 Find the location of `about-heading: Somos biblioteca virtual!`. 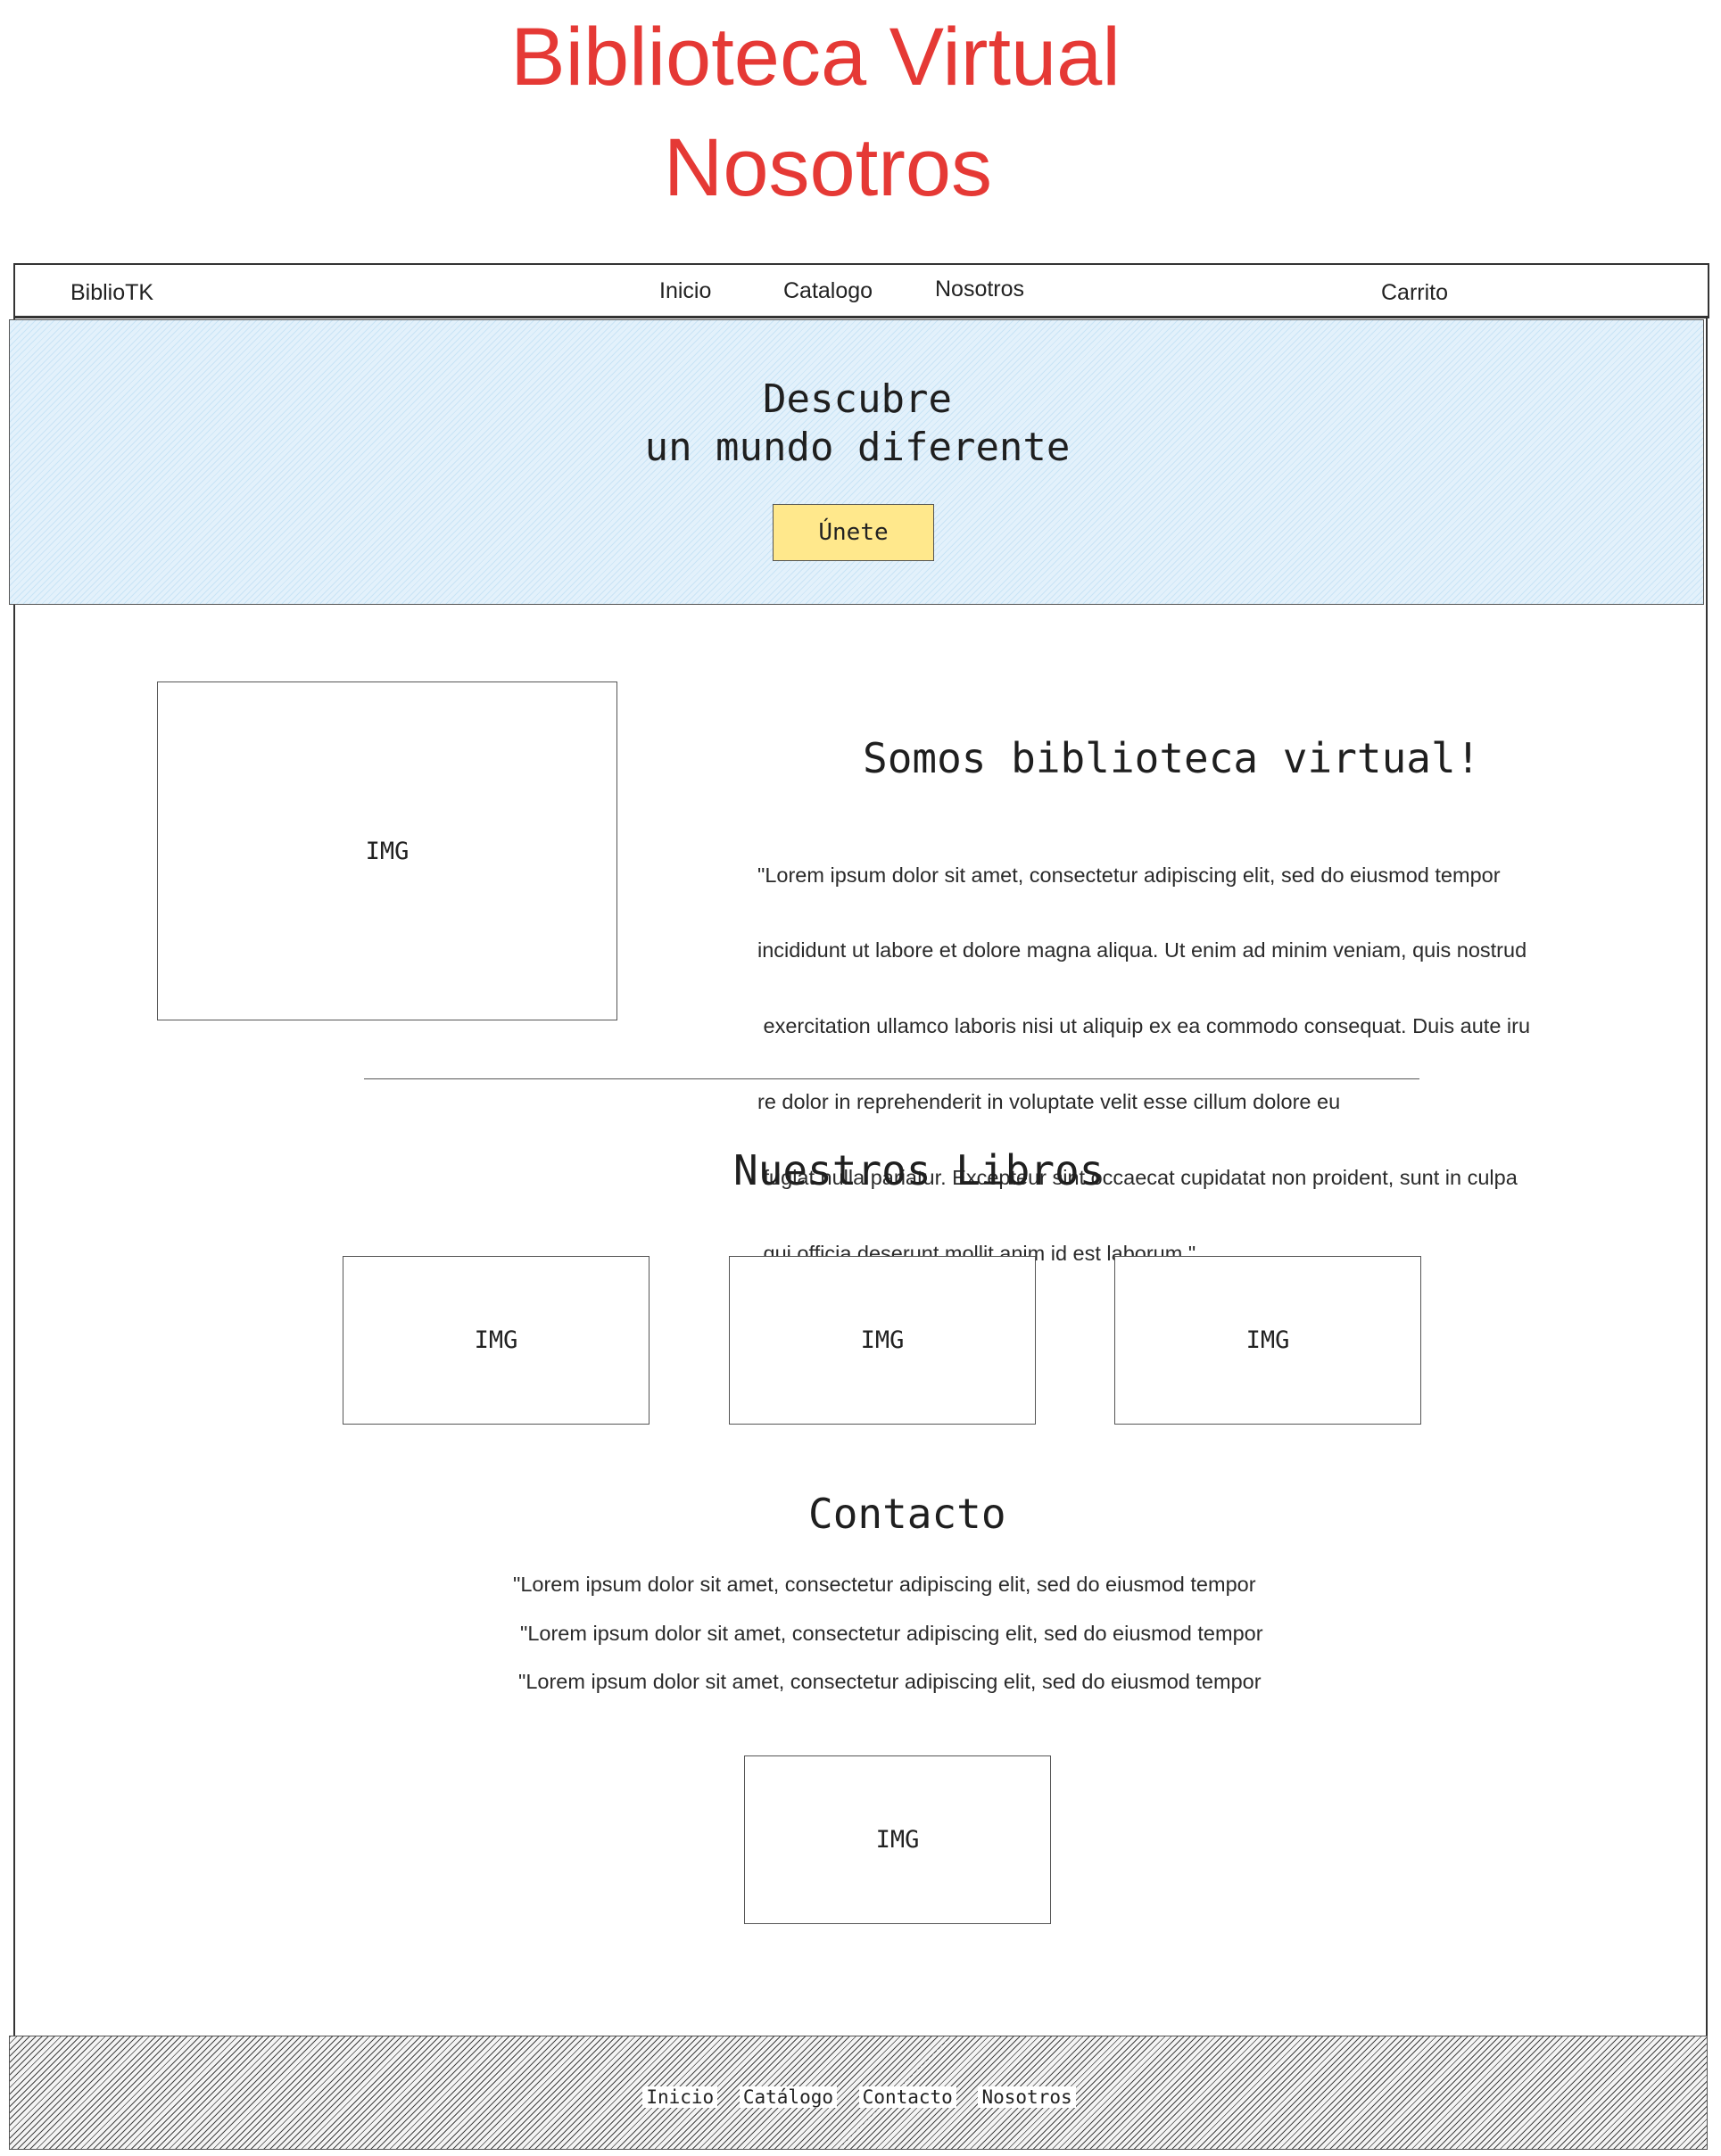

about-heading: Somos biblioteca virtual! is located at coordinates (1172, 758).